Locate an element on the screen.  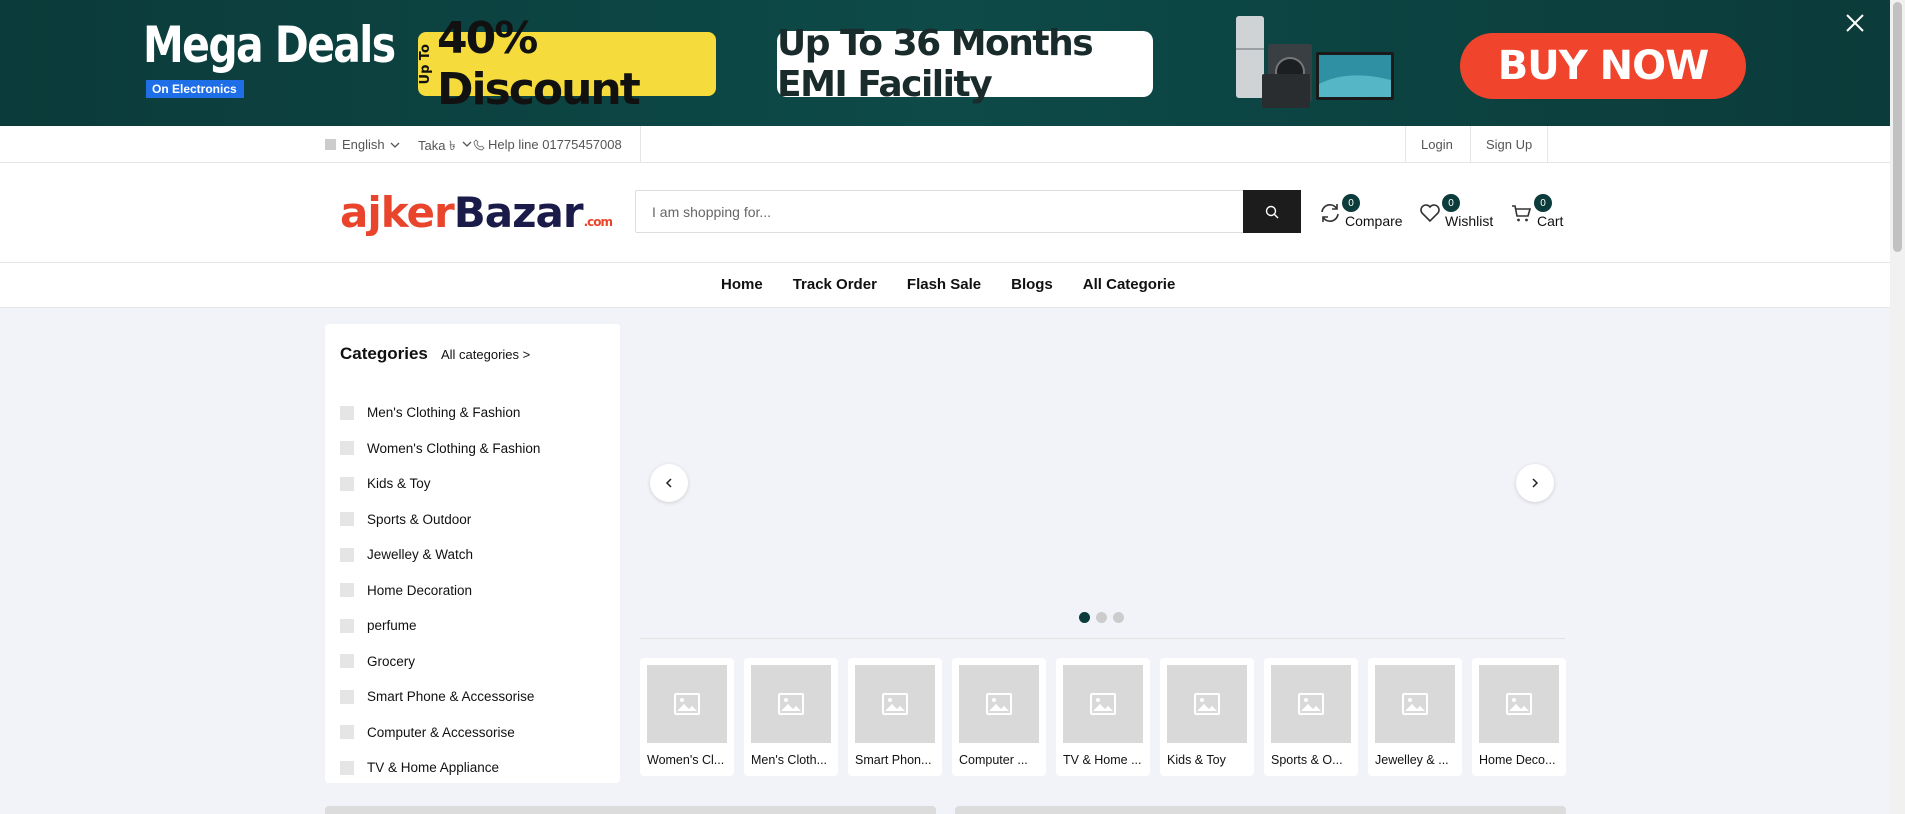
helpline: Help line 01775457008 is located at coordinates (547, 144).